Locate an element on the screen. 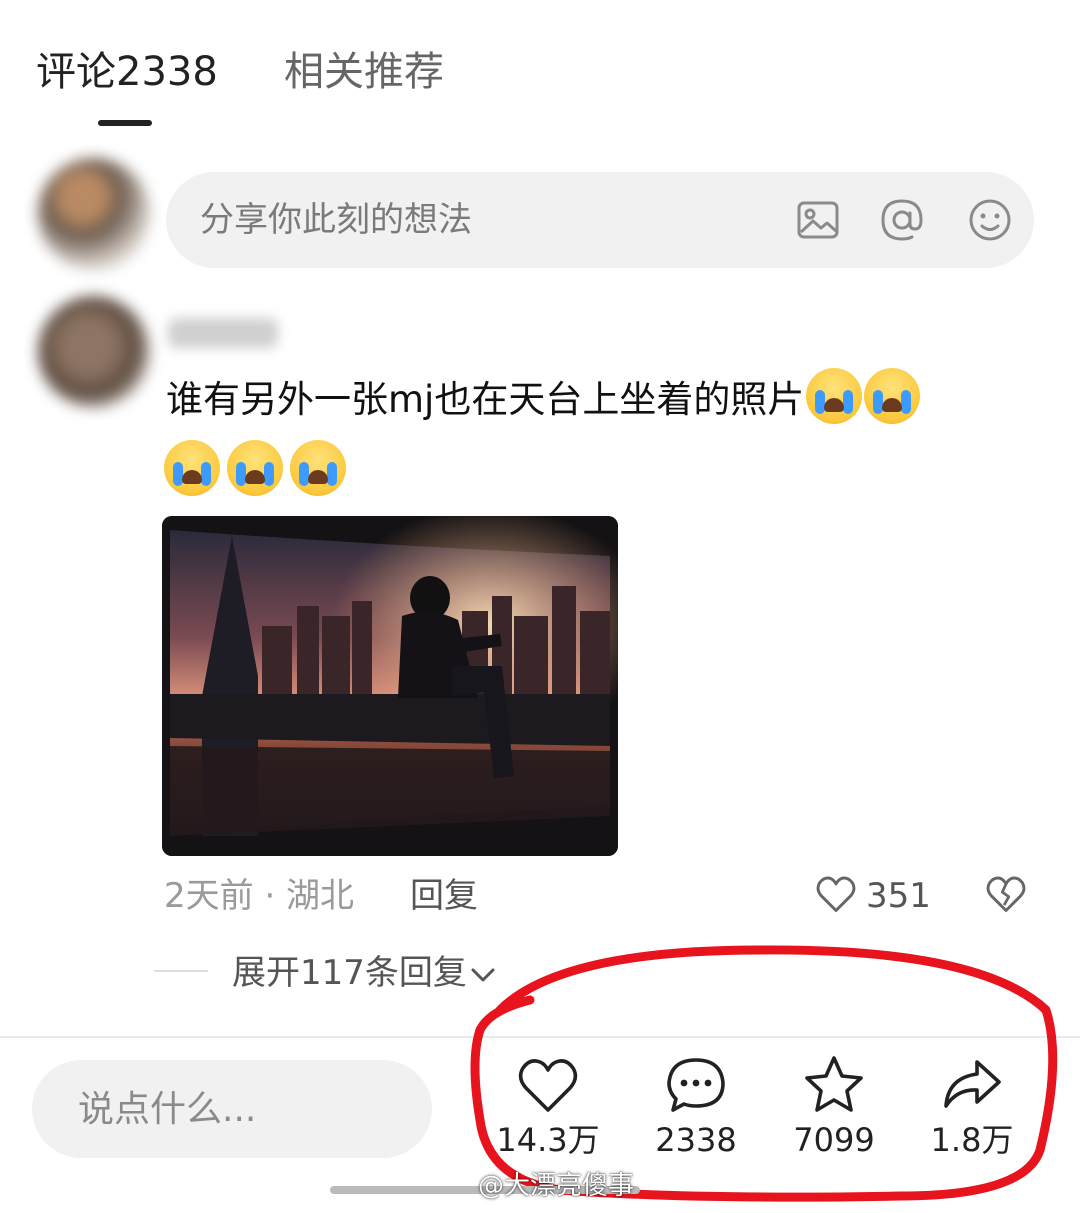 This screenshot has height=1213, width=1080. like-button: 14.3万 is located at coordinates (548, 1107).